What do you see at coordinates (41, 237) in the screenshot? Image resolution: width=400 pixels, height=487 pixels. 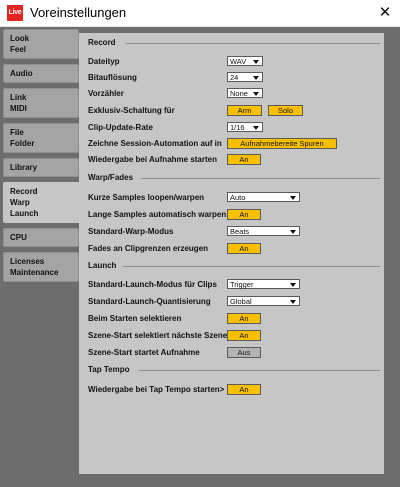 I see `tab-cpu: CPU` at bounding box center [41, 237].